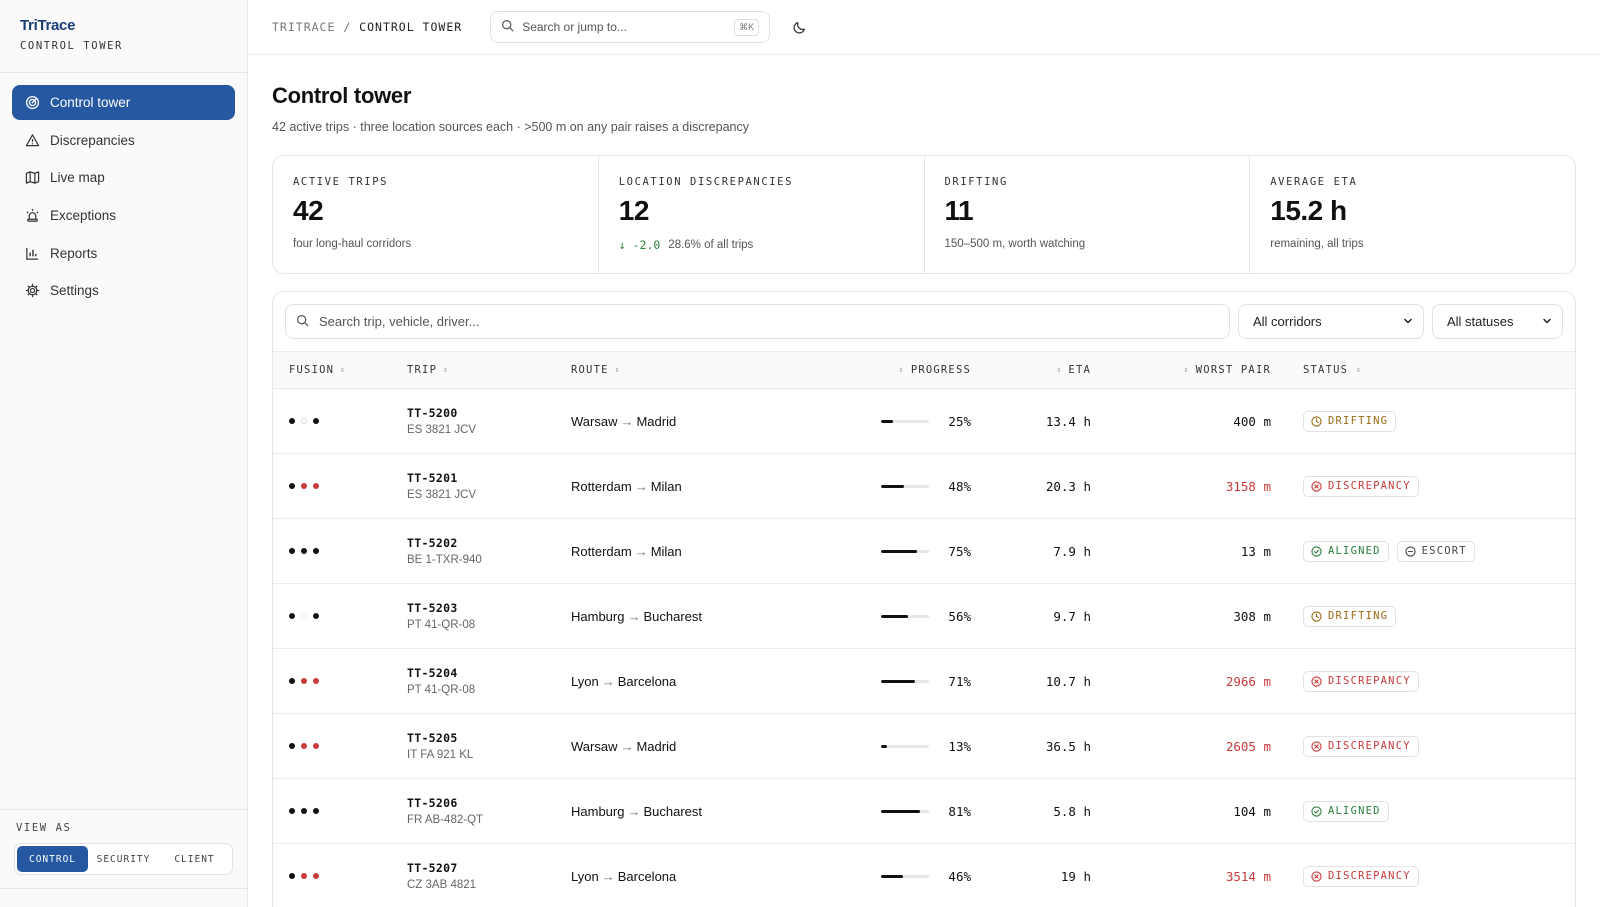 This screenshot has height=907, width=1600. I want to click on sidebar-item-exceptions: Exceptions, so click(123, 215).